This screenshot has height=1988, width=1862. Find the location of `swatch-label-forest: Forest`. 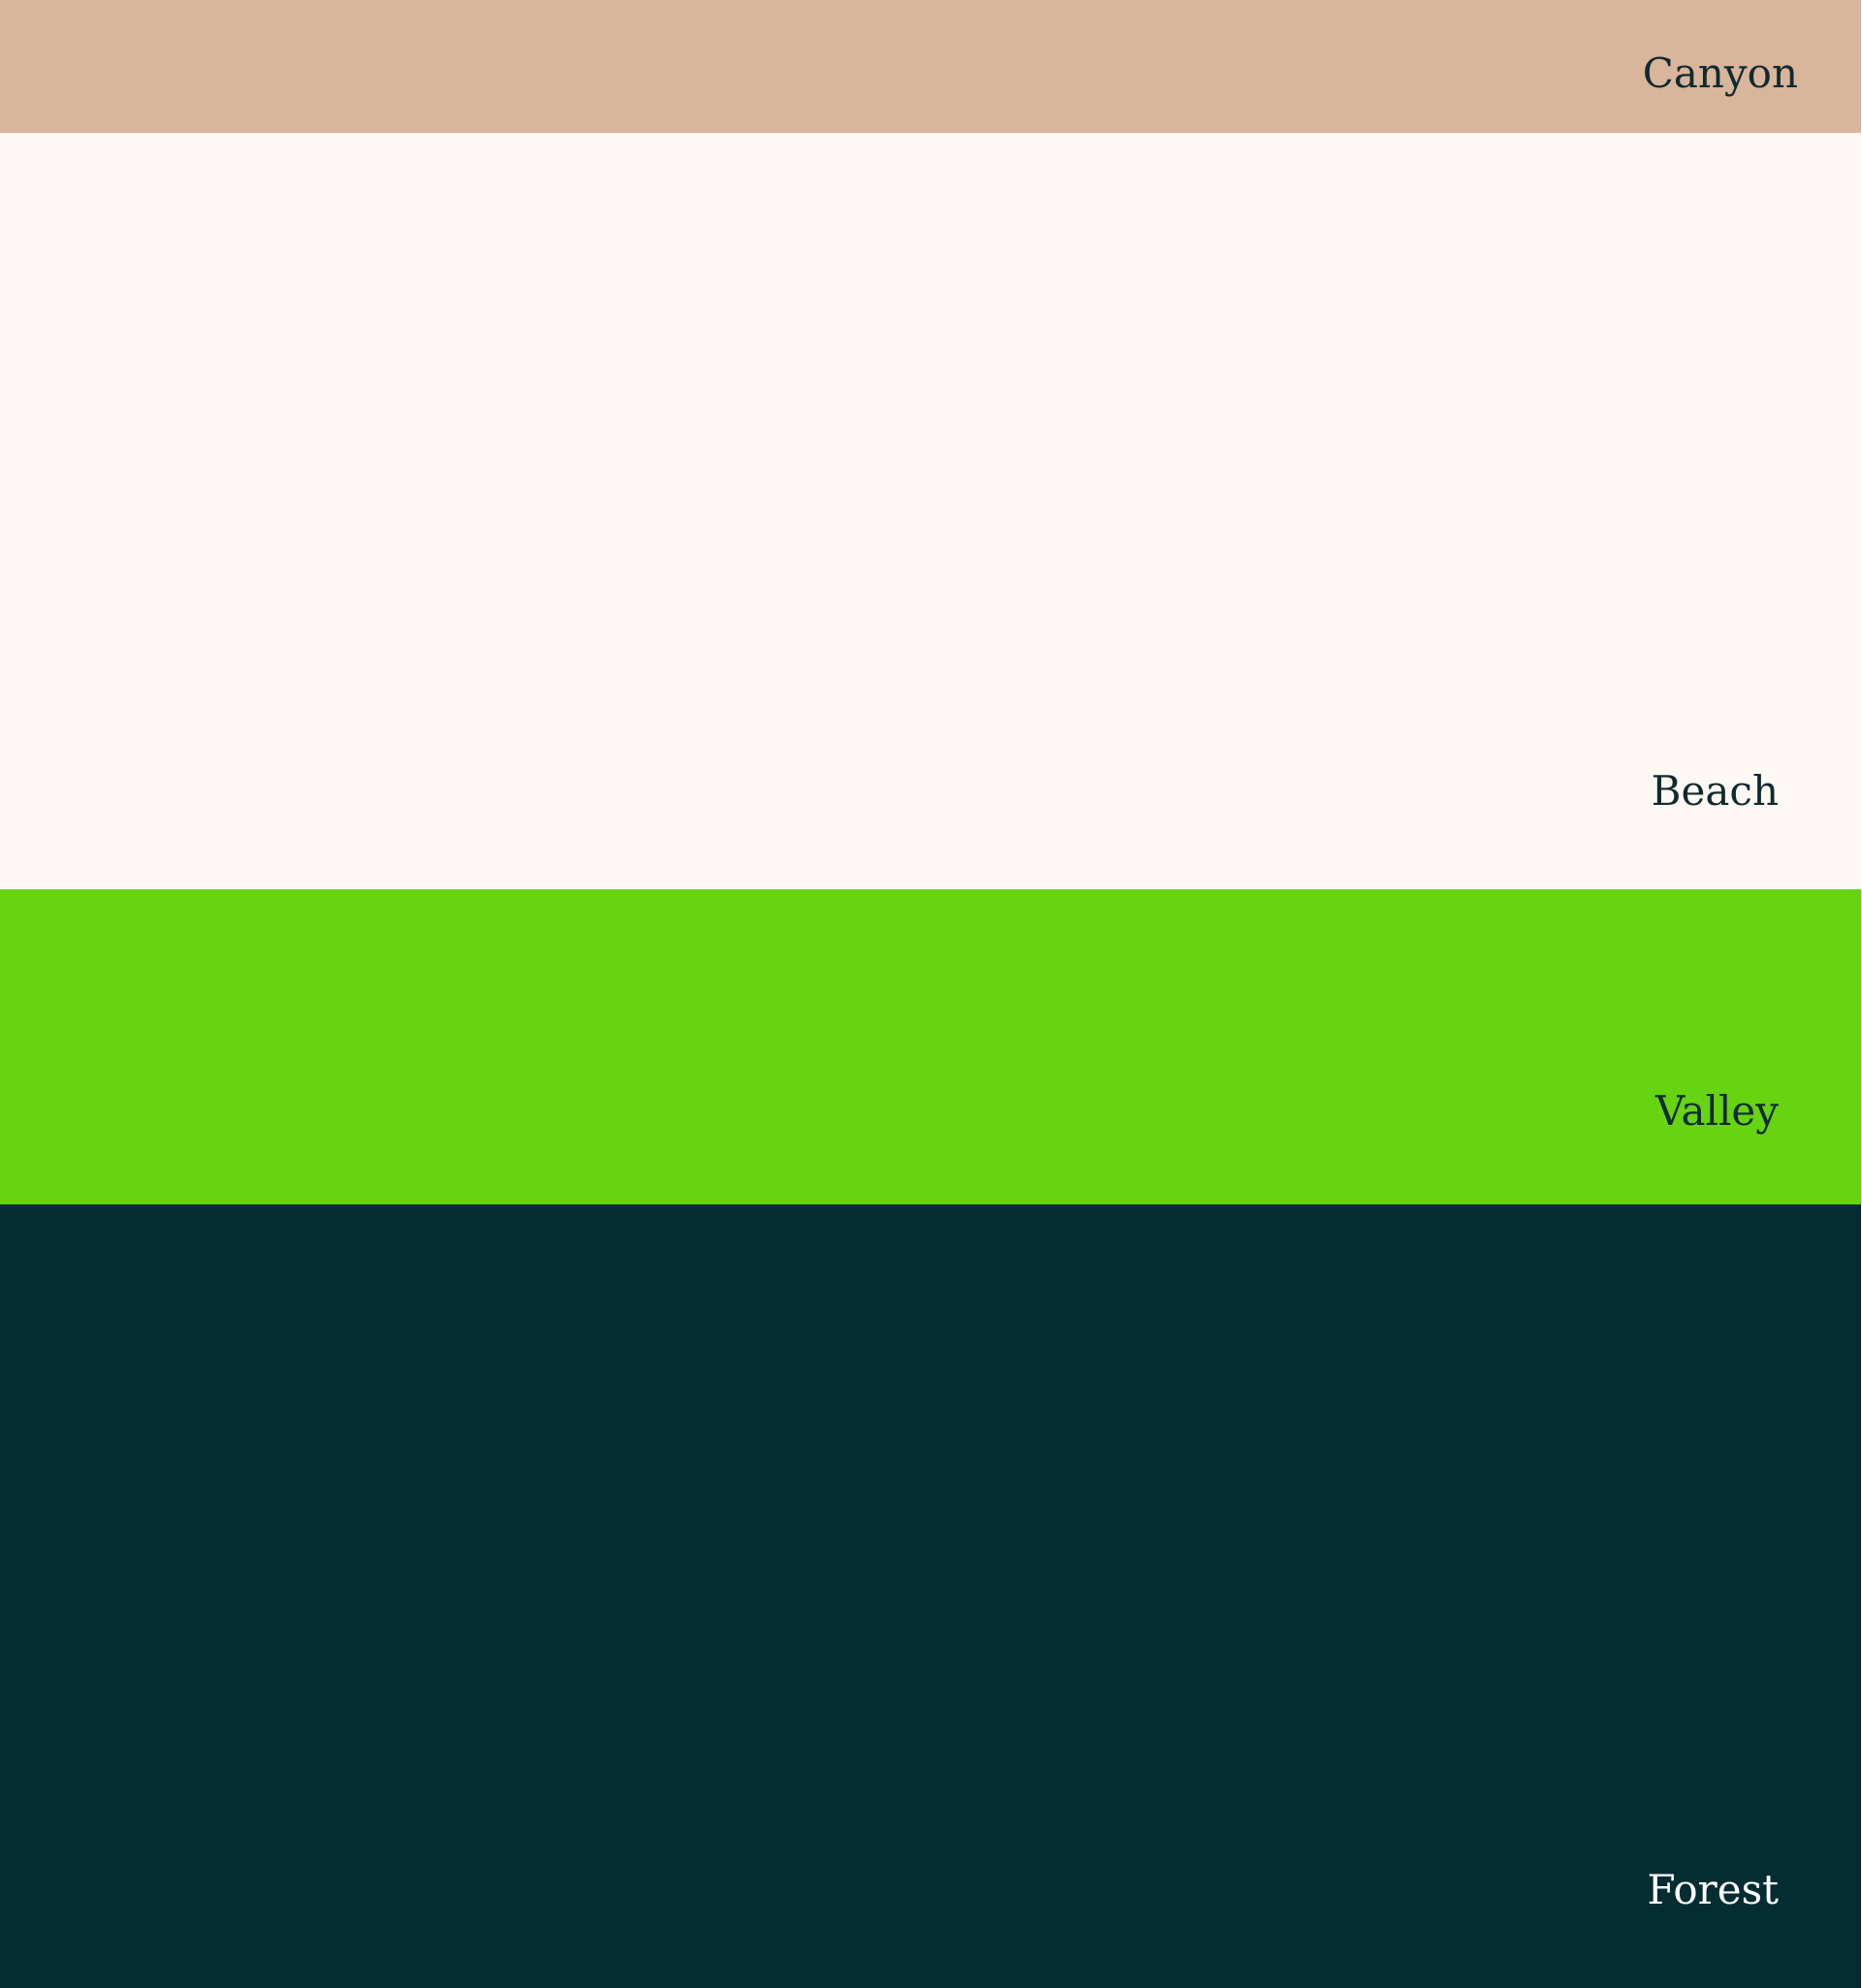

swatch-label-forest: Forest is located at coordinates (1714, 1889).